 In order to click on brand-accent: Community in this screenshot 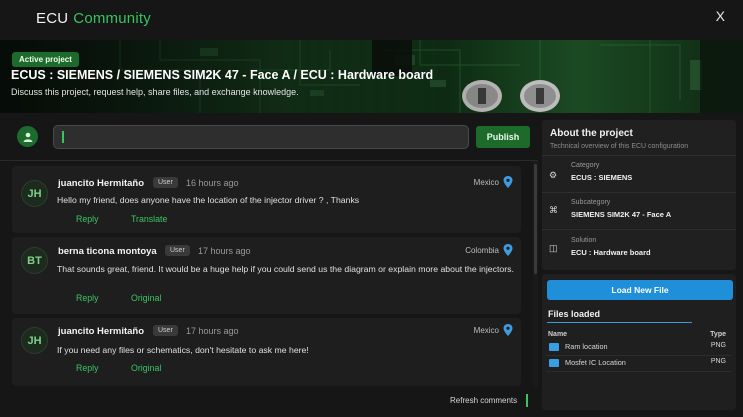, I will do `click(112, 18)`.